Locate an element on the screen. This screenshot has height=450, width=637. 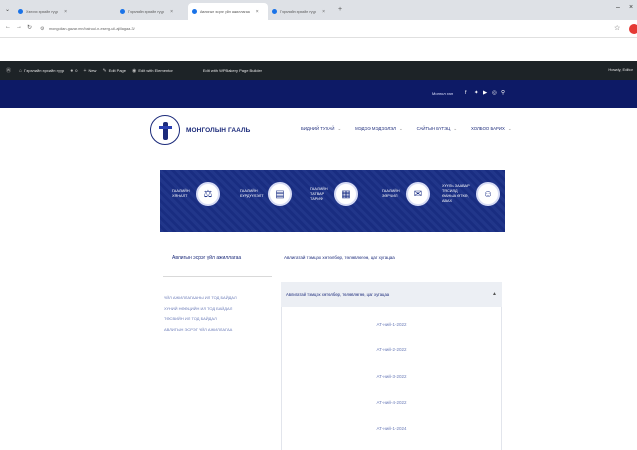
new-tab-button: + is located at coordinates (340, 9).